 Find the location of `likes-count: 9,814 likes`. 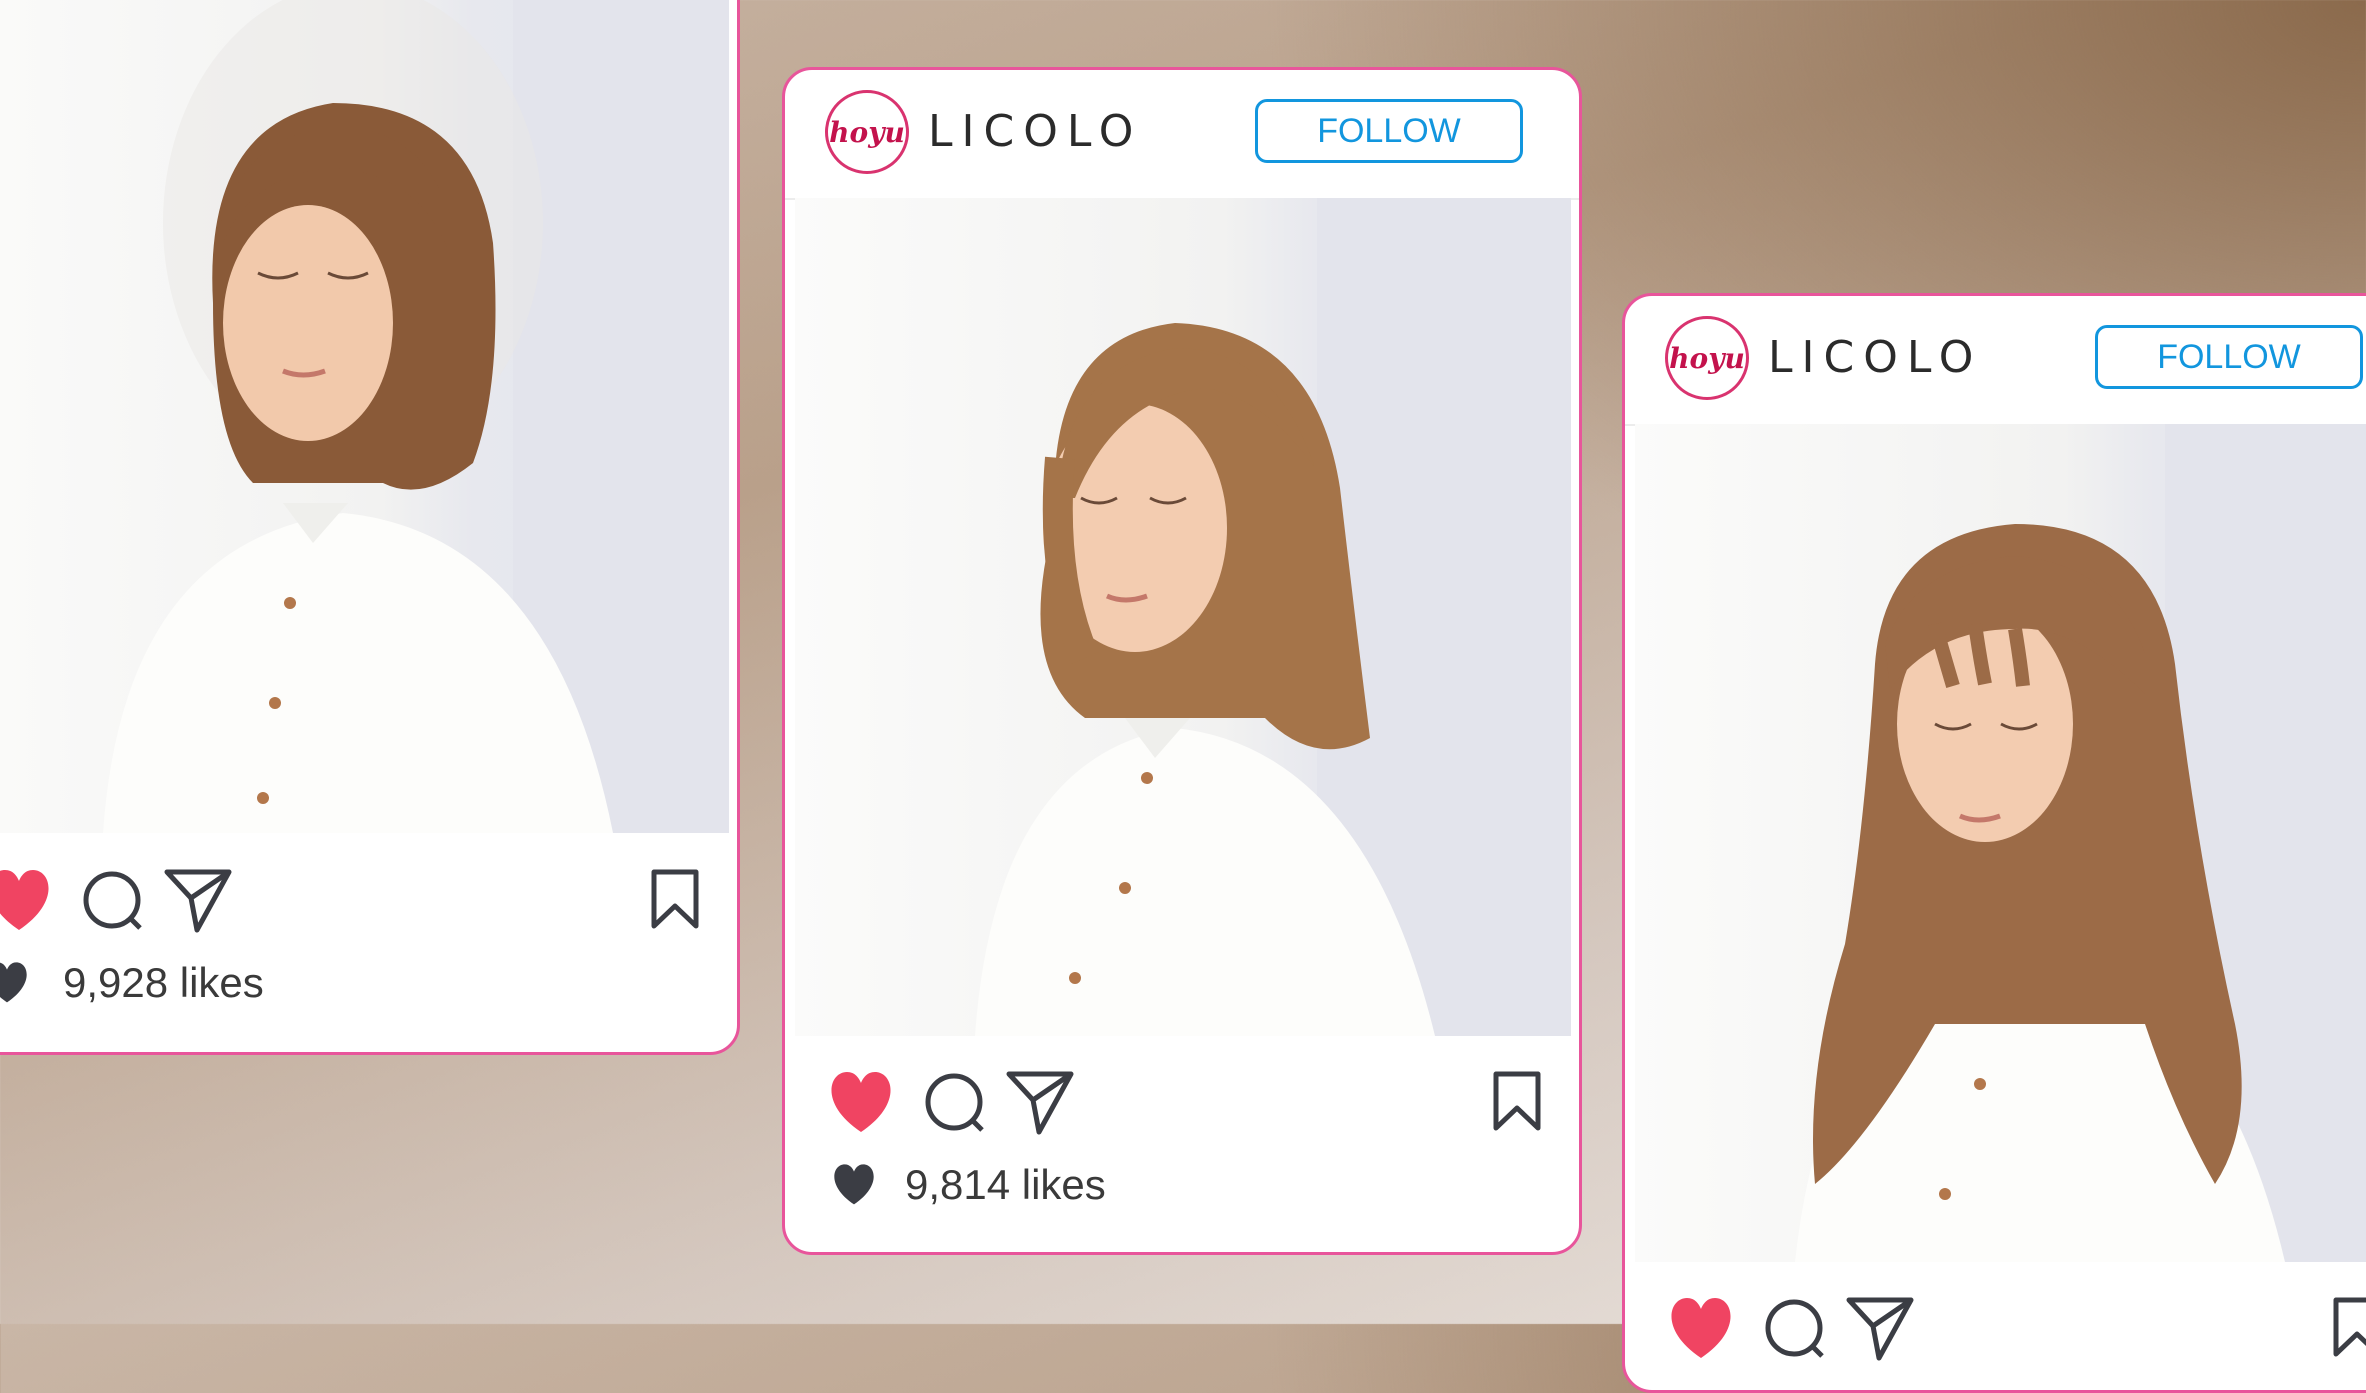

likes-count: 9,814 likes is located at coordinates (1005, 1184).